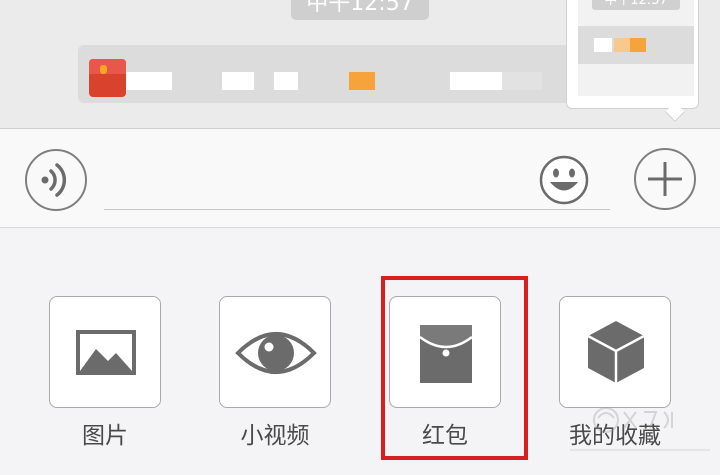 The image size is (720, 475). I want to click on chat-timestamp: 中午12:57, so click(360, 10).